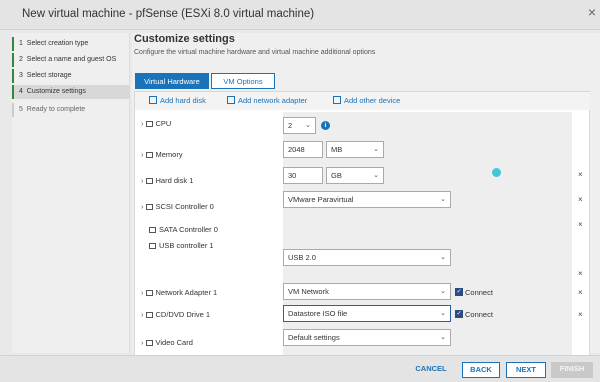  What do you see at coordinates (303, 175) in the screenshot?
I see `hard-disk-size-input: 30` at bounding box center [303, 175].